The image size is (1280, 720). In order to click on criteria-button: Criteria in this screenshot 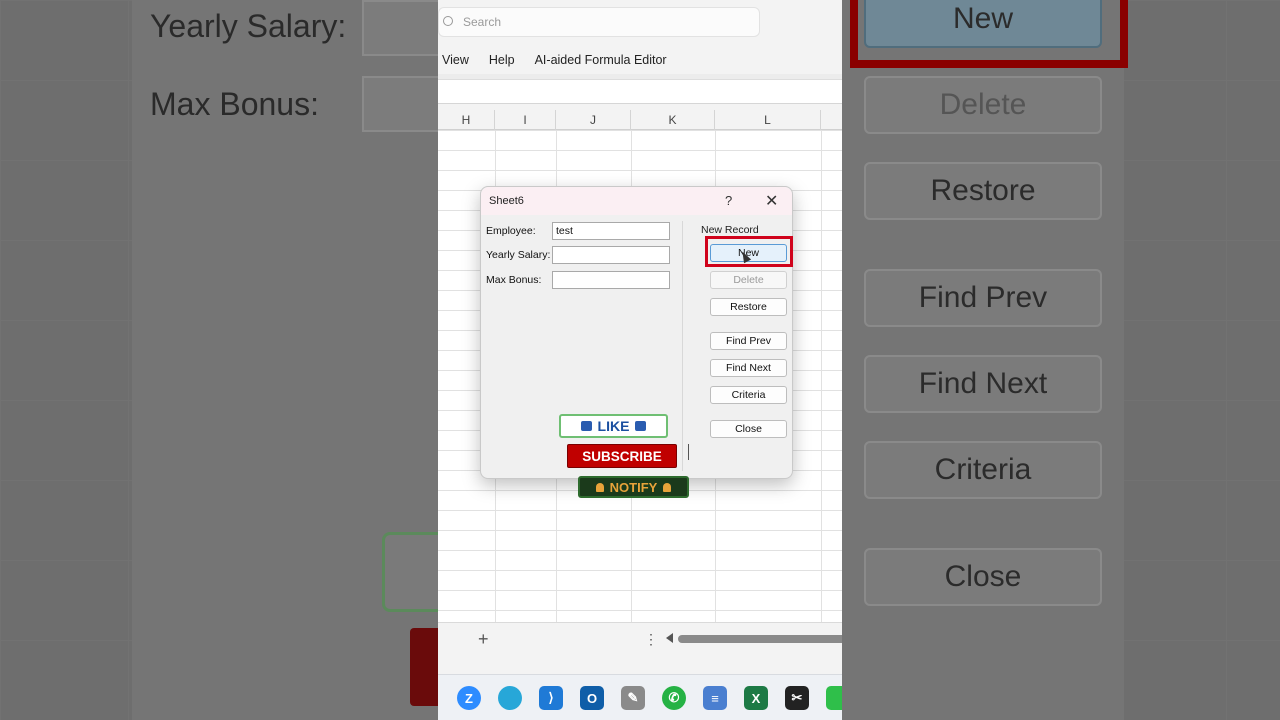, I will do `click(748, 395)`.